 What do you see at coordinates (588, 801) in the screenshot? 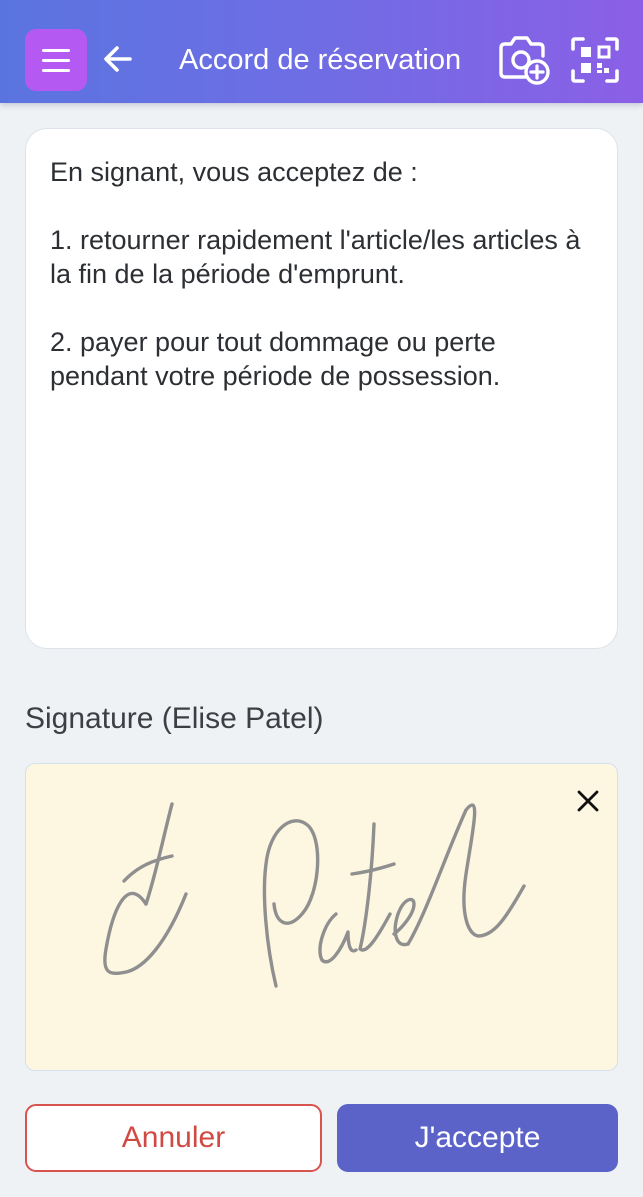
I see `close-icon` at bounding box center [588, 801].